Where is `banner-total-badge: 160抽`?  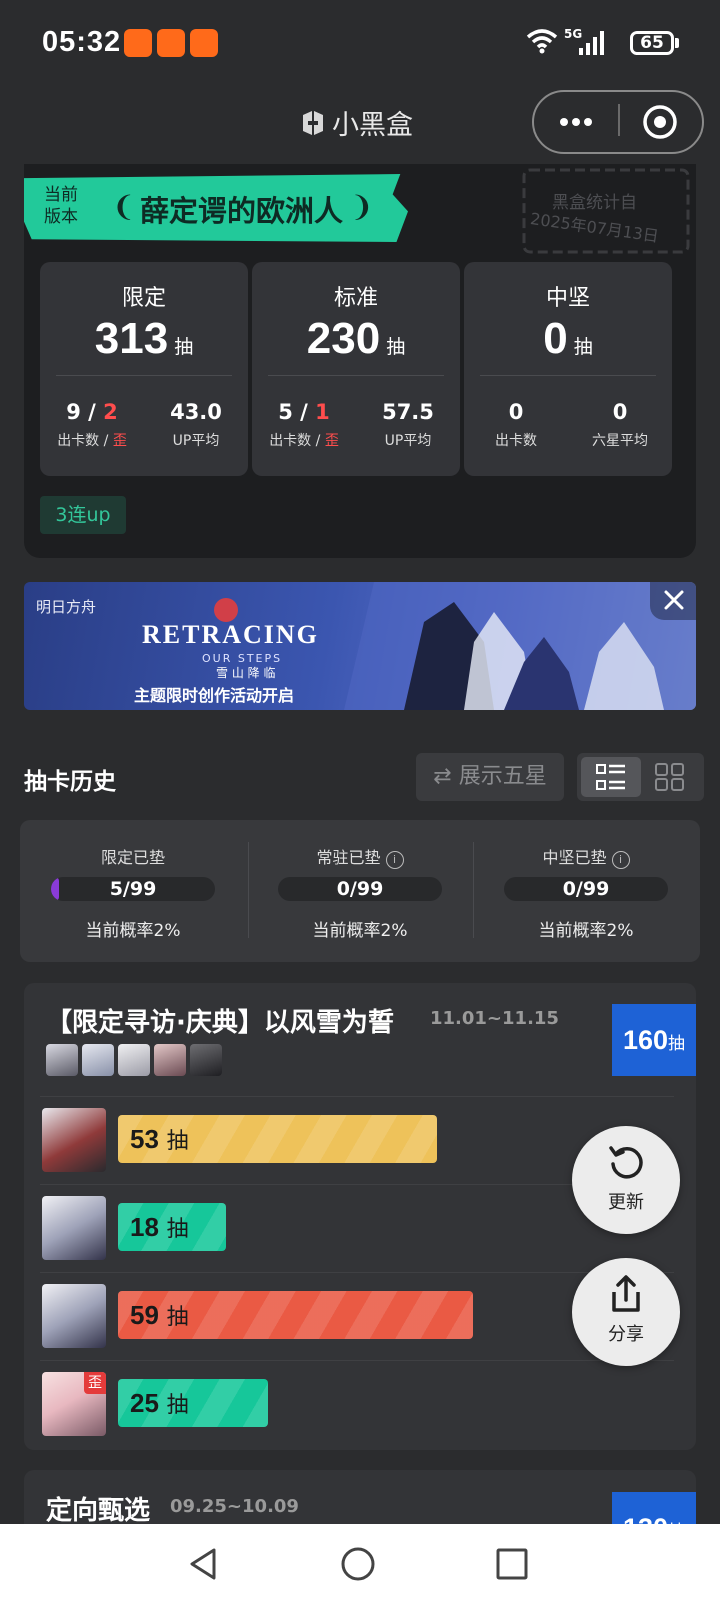 banner-total-badge: 160抽 is located at coordinates (654, 1040).